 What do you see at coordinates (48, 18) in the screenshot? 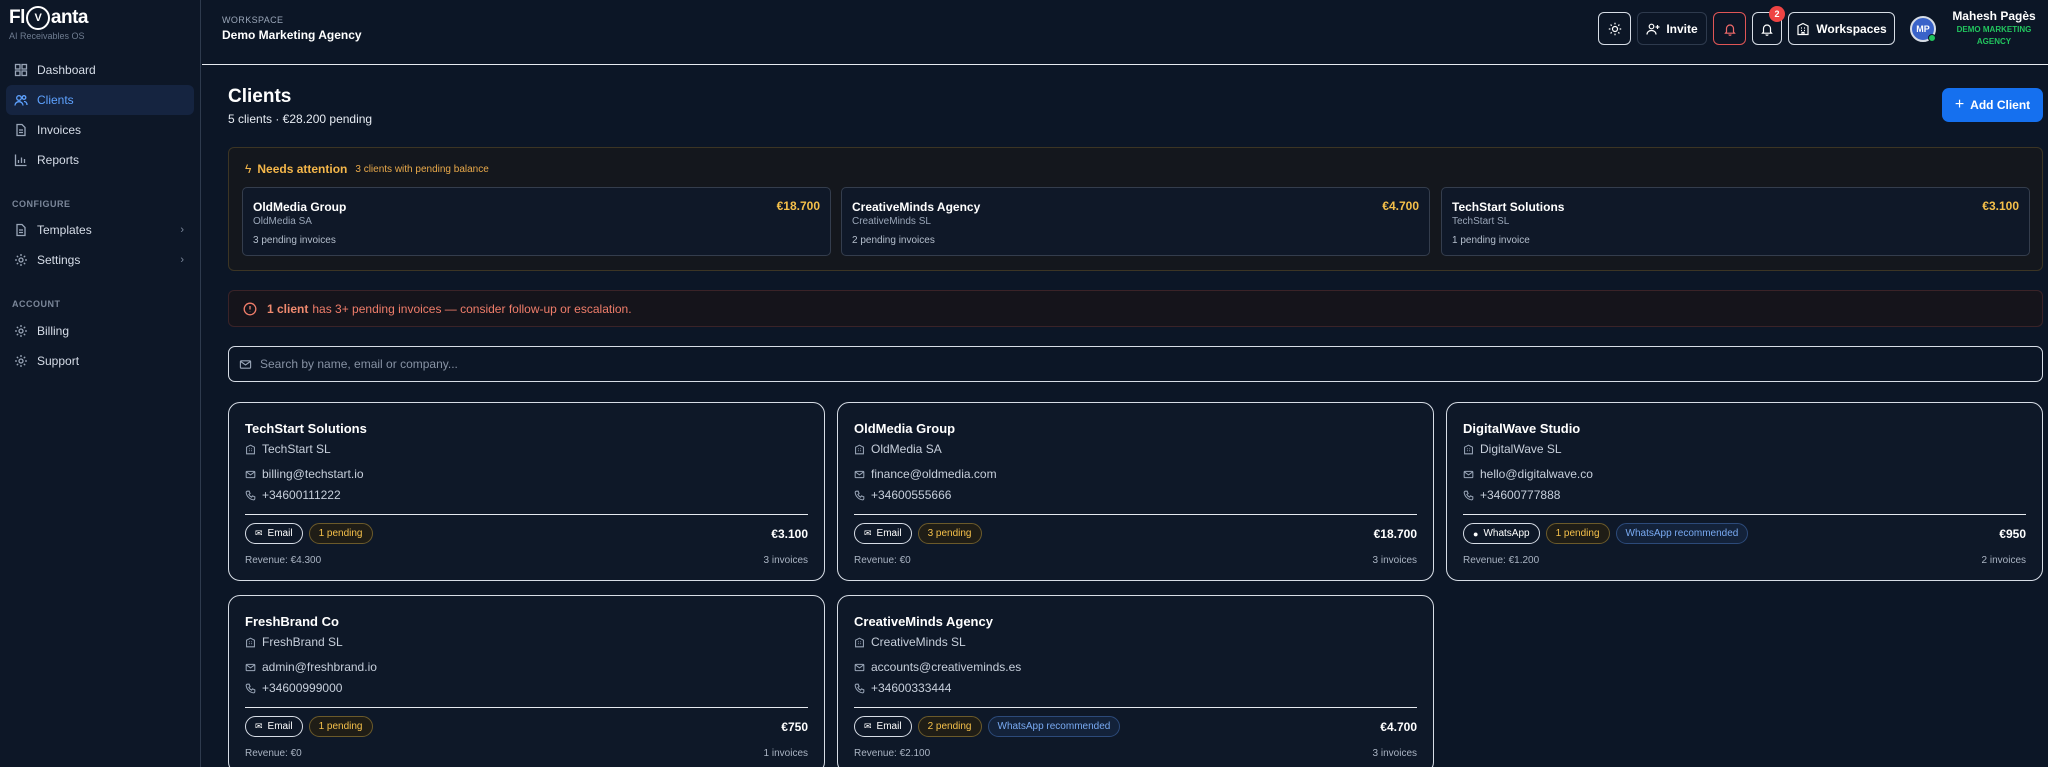
I see `app-logo: Fl V anta` at bounding box center [48, 18].